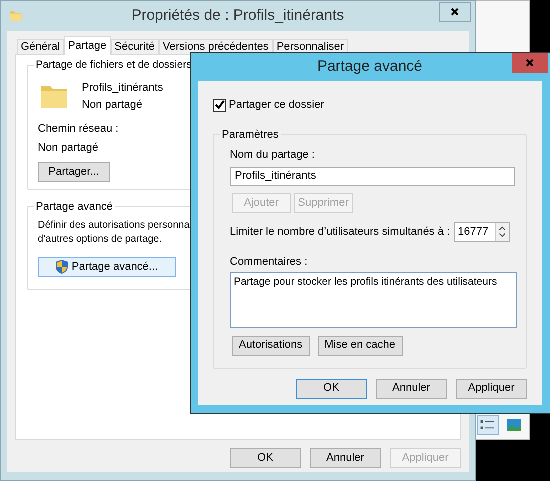 Image resolution: width=550 pixels, height=481 pixels. I want to click on share-name-label: Nom du partage :, so click(273, 155).